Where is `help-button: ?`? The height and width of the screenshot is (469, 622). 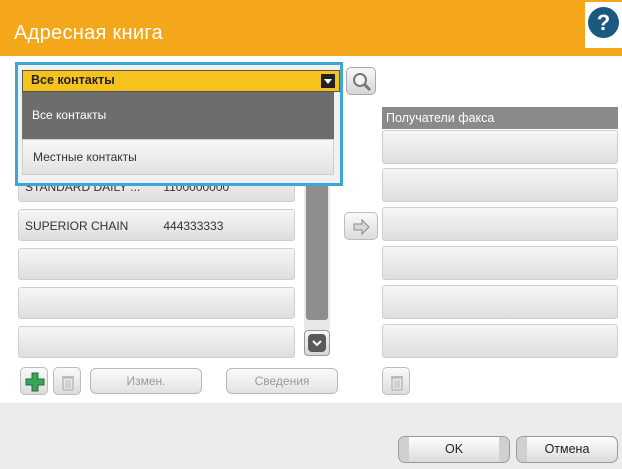 help-button: ? is located at coordinates (603, 25).